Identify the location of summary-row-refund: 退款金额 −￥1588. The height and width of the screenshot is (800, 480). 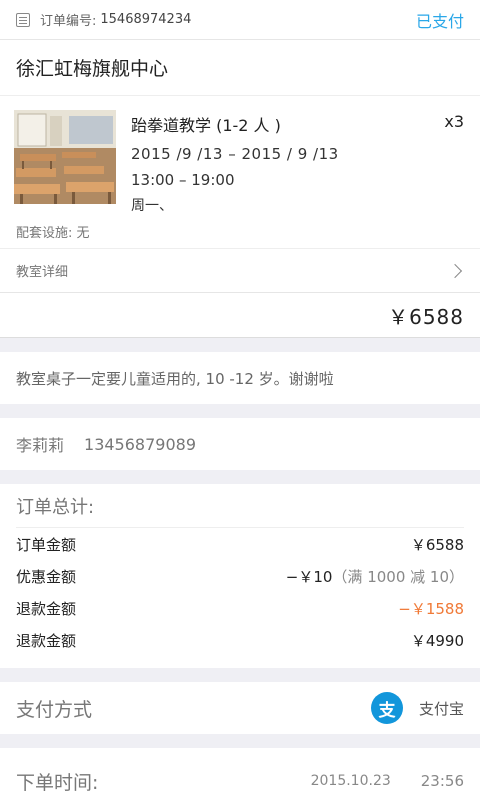
(240, 608).